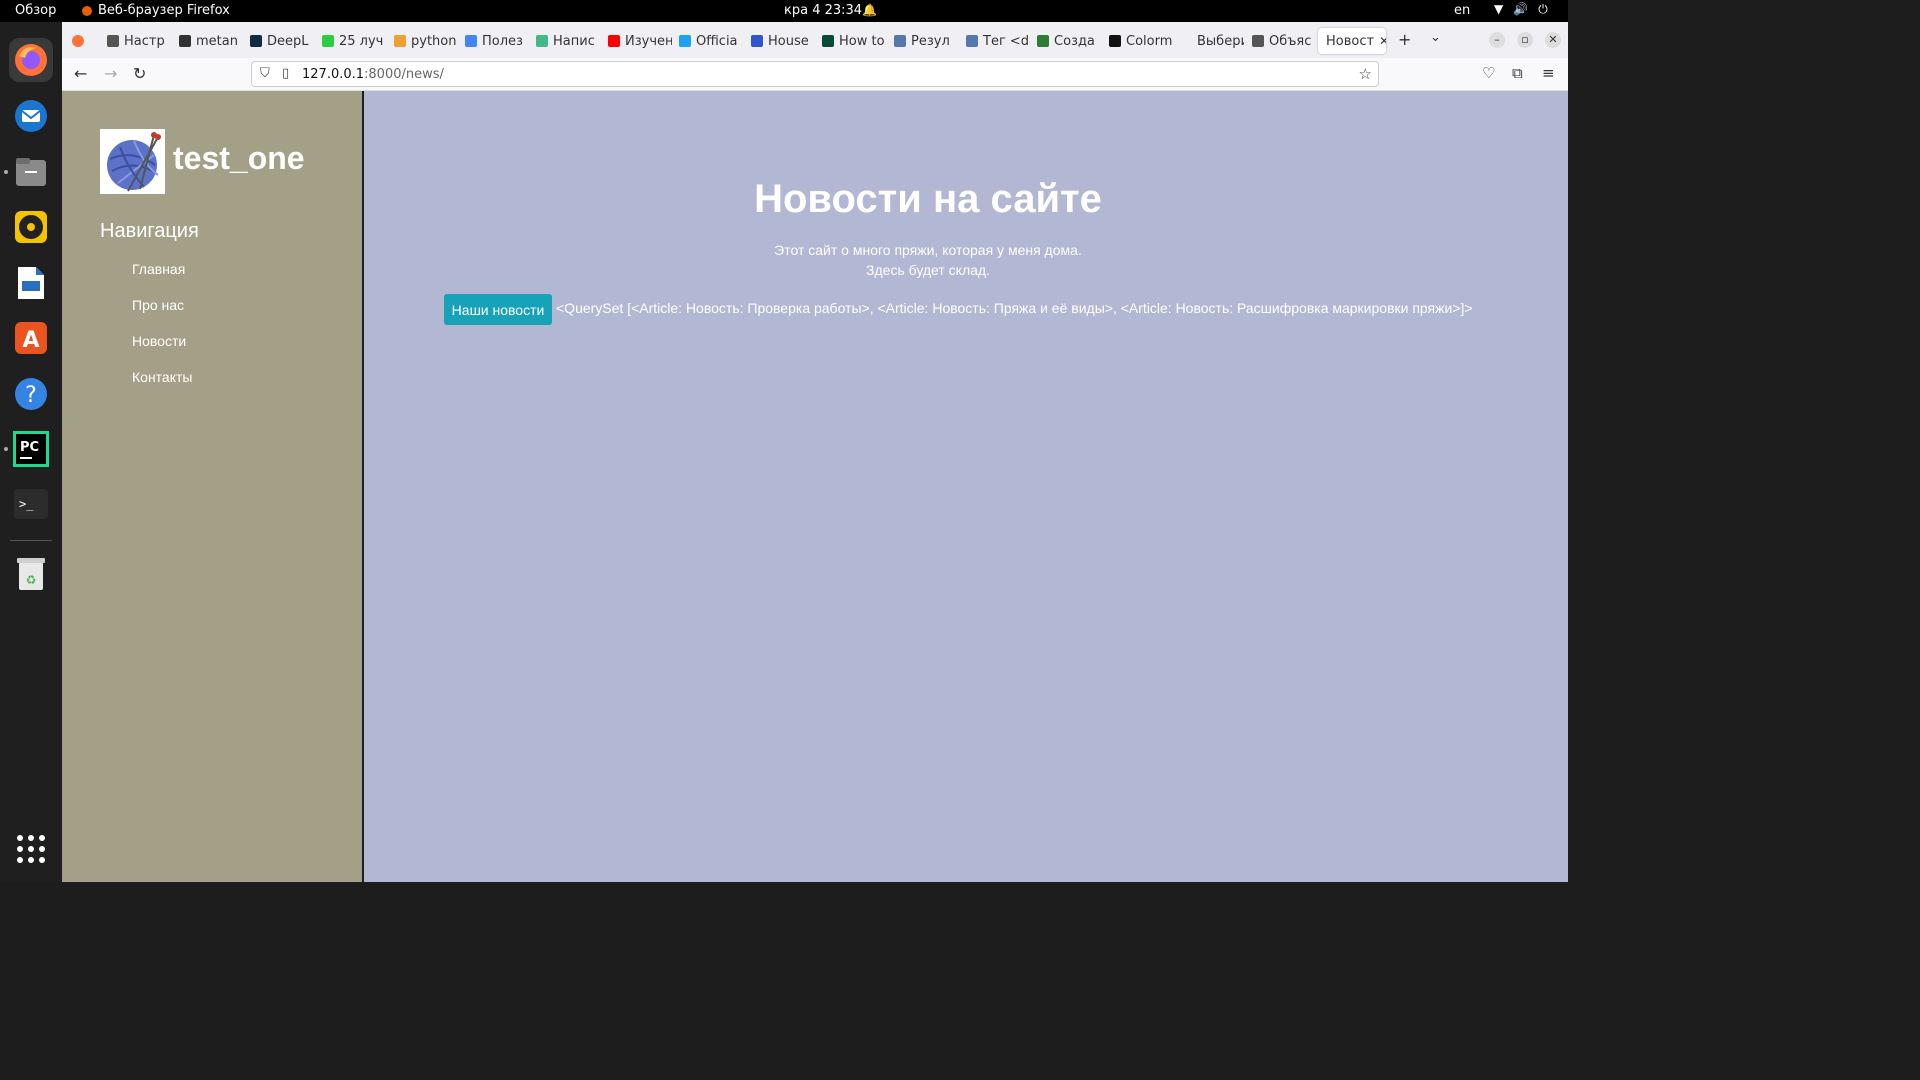  I want to click on tab-label: Новост, so click(1350, 41).